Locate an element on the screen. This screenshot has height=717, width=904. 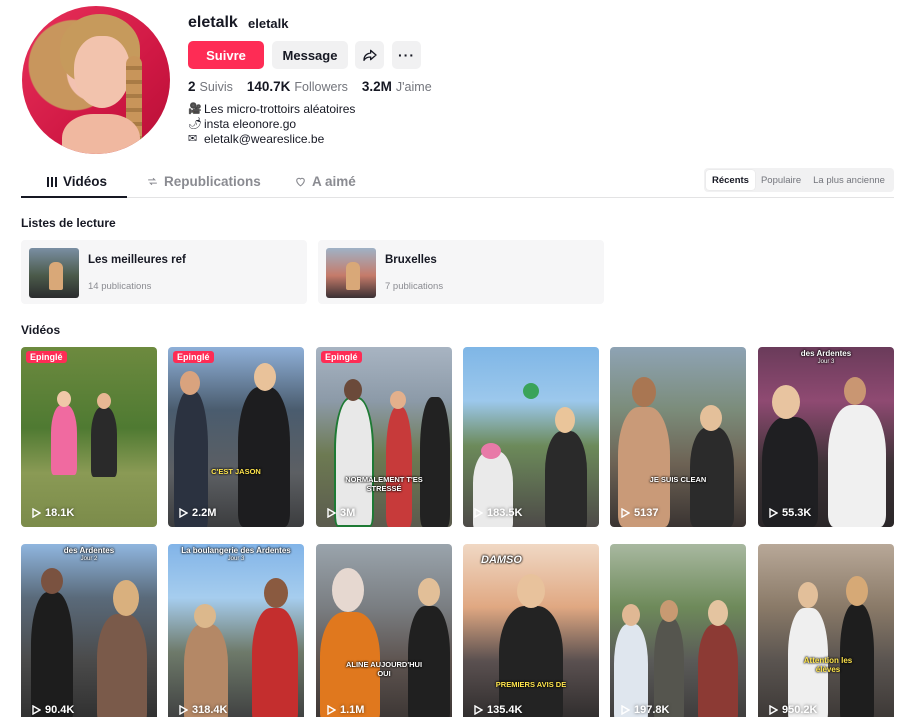
video-caption: C'EST JASON is located at coordinates (236, 471).